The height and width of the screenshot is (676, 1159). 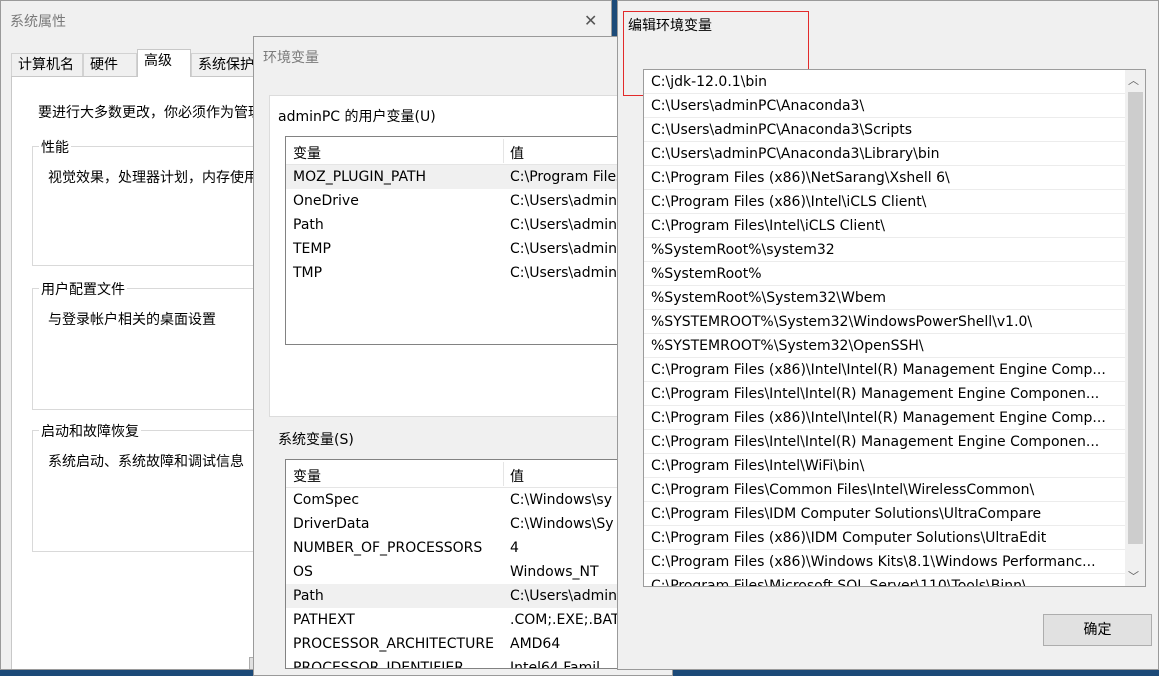 What do you see at coordinates (885, 130) in the screenshot?
I see `list-item: C:\Users\adminPC\Anaconda3\Scripts` at bounding box center [885, 130].